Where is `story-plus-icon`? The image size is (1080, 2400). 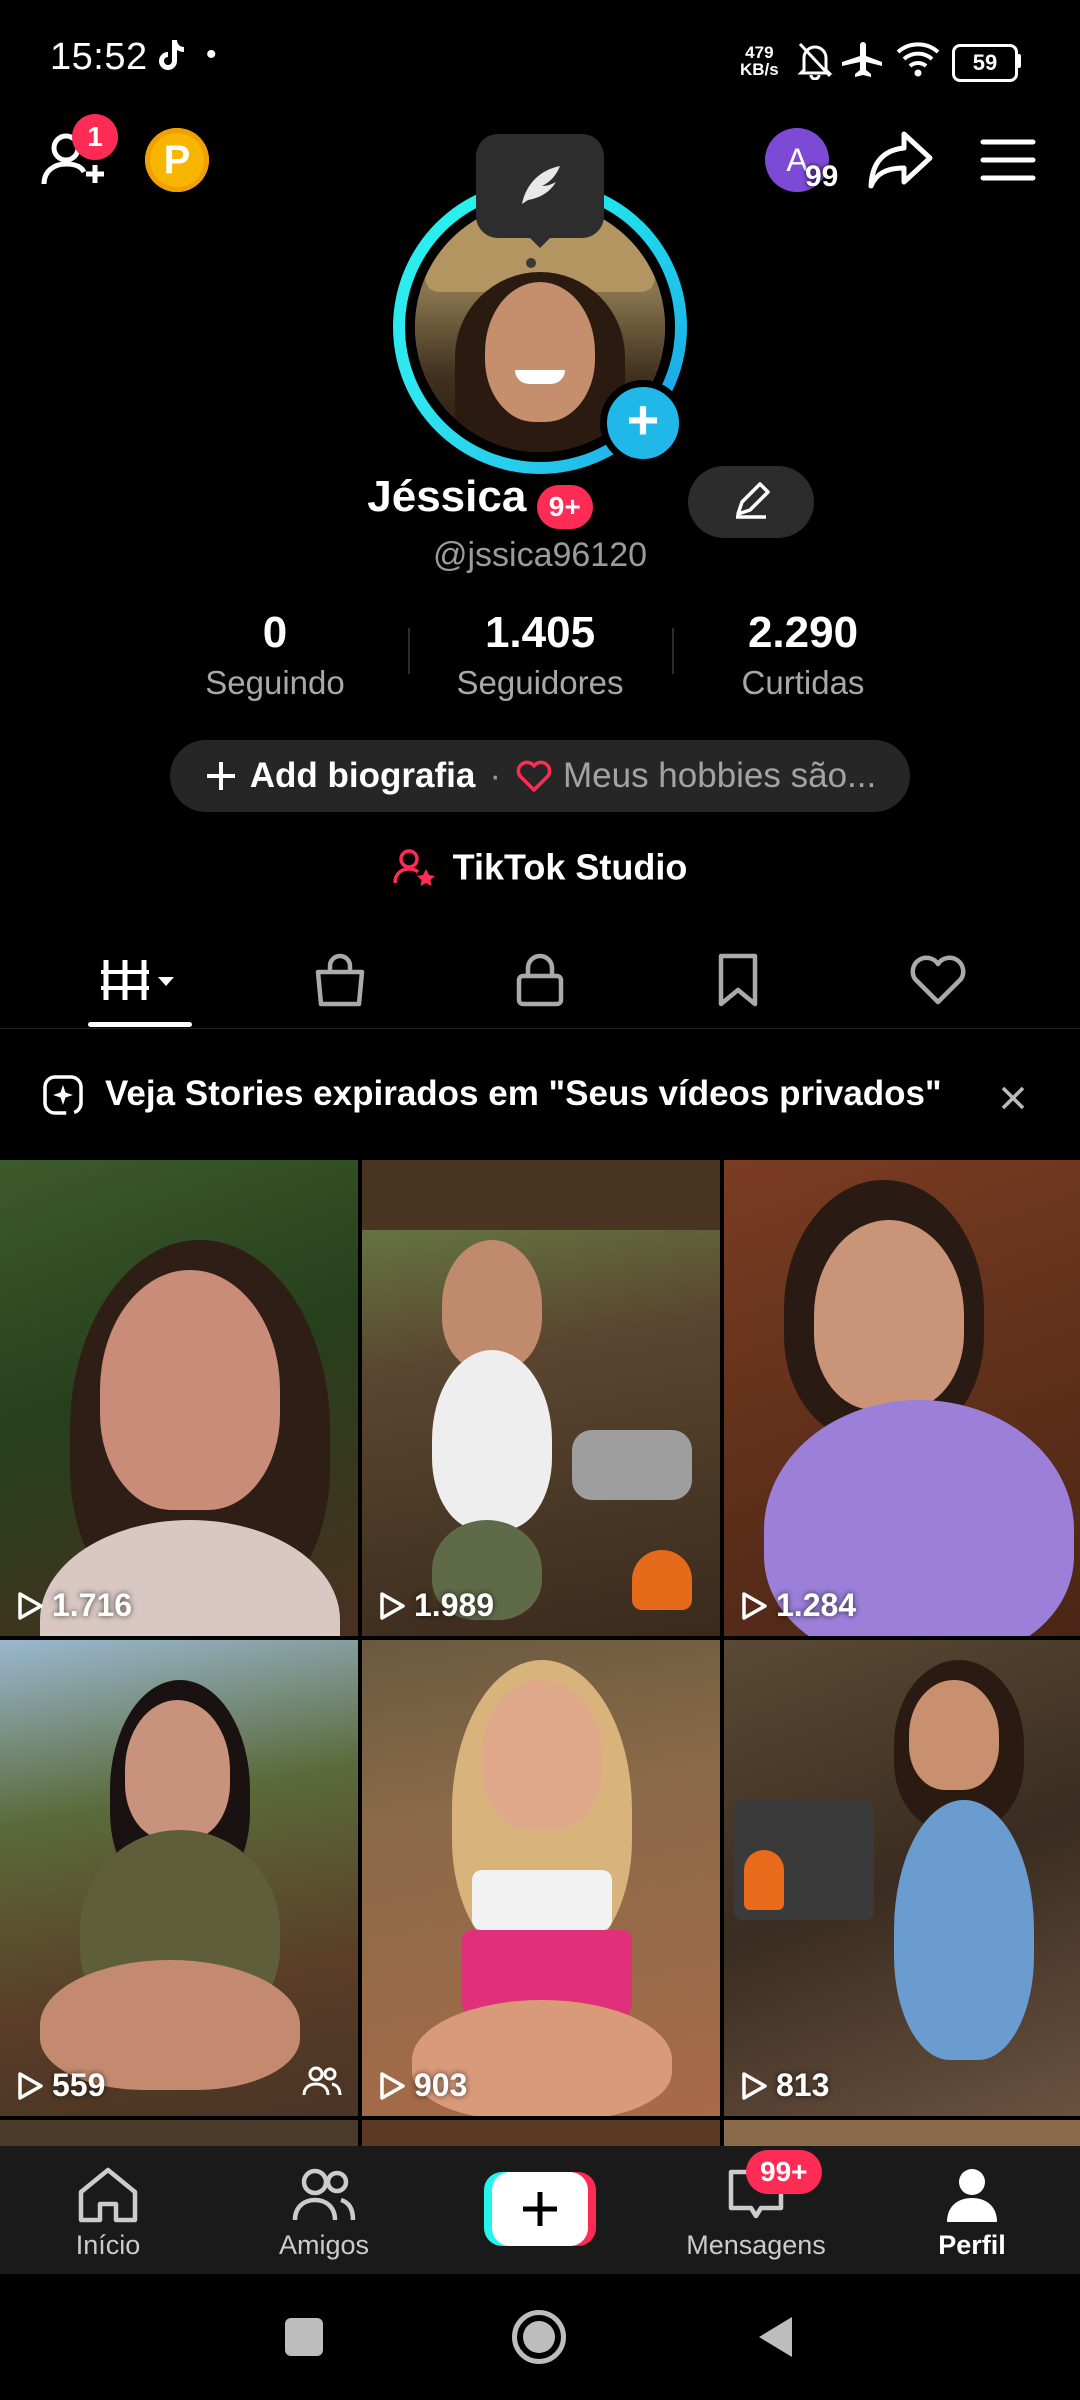
story-plus-icon is located at coordinates (63, 1097).